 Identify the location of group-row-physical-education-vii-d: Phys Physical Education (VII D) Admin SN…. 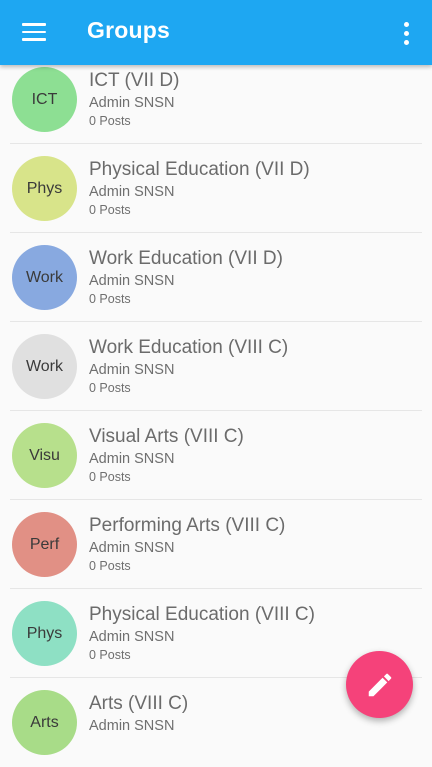
(216, 188).